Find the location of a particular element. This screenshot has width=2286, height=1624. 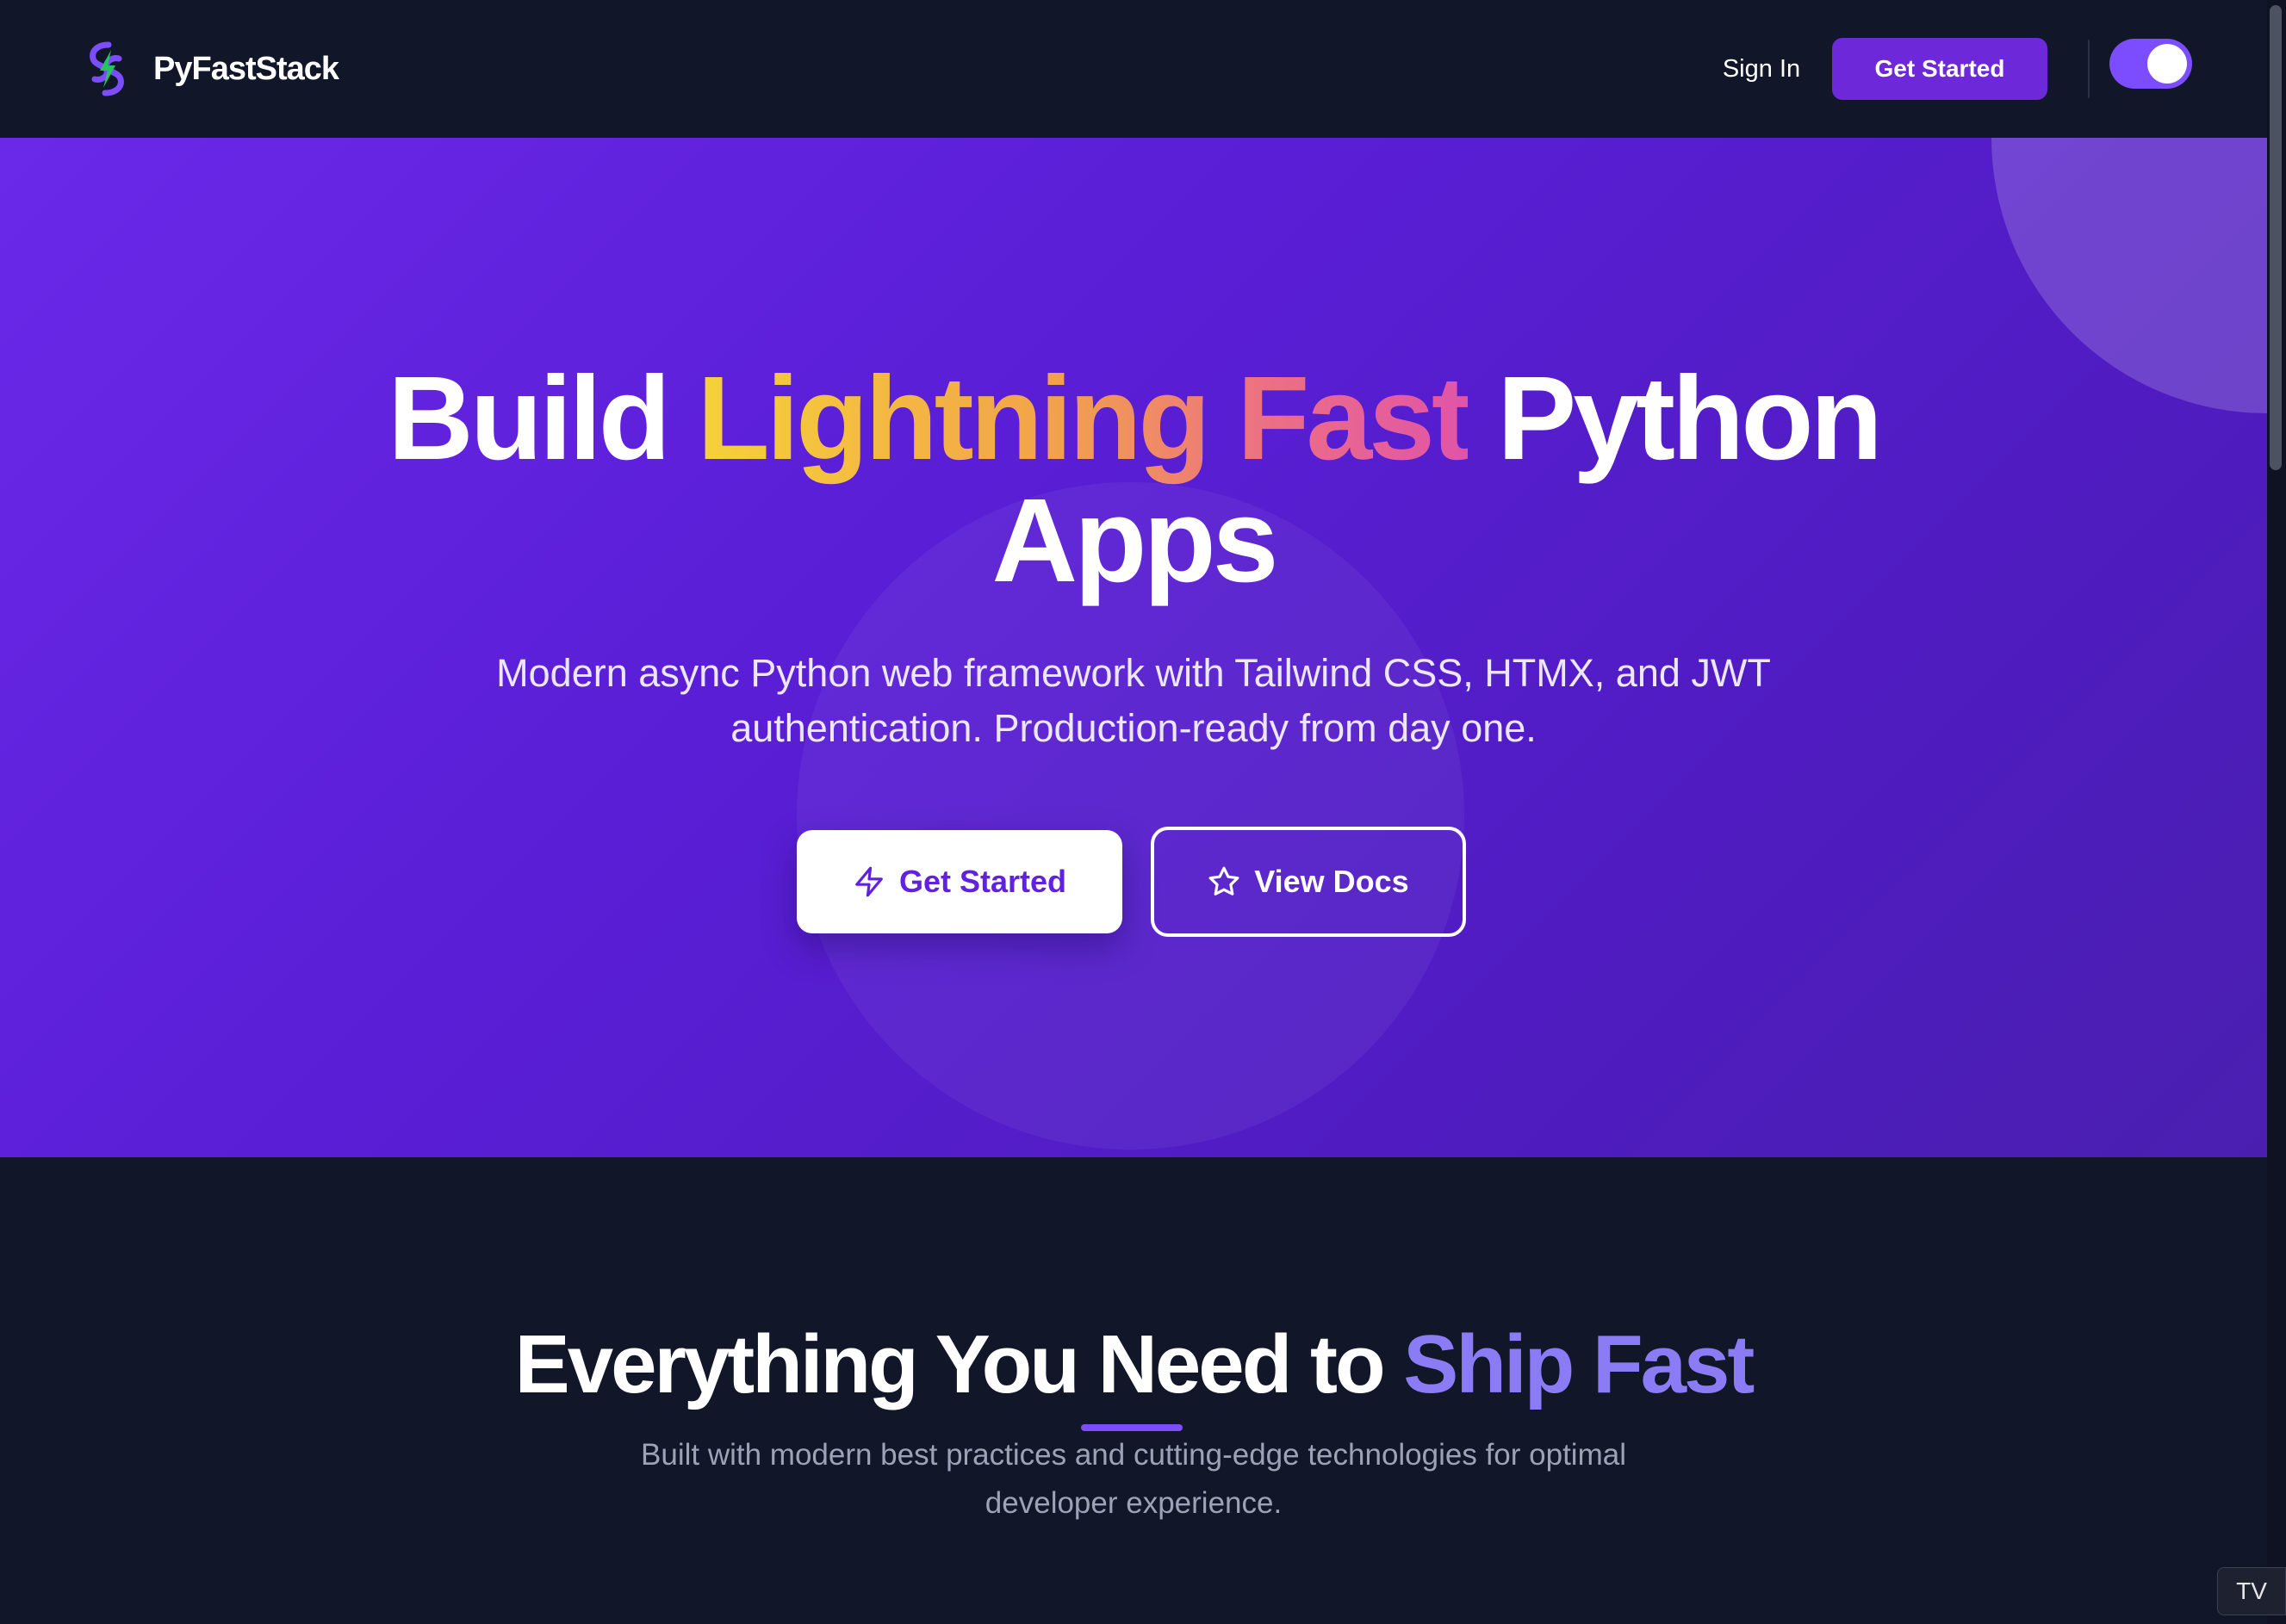

lightning-icon is located at coordinates (869, 881).